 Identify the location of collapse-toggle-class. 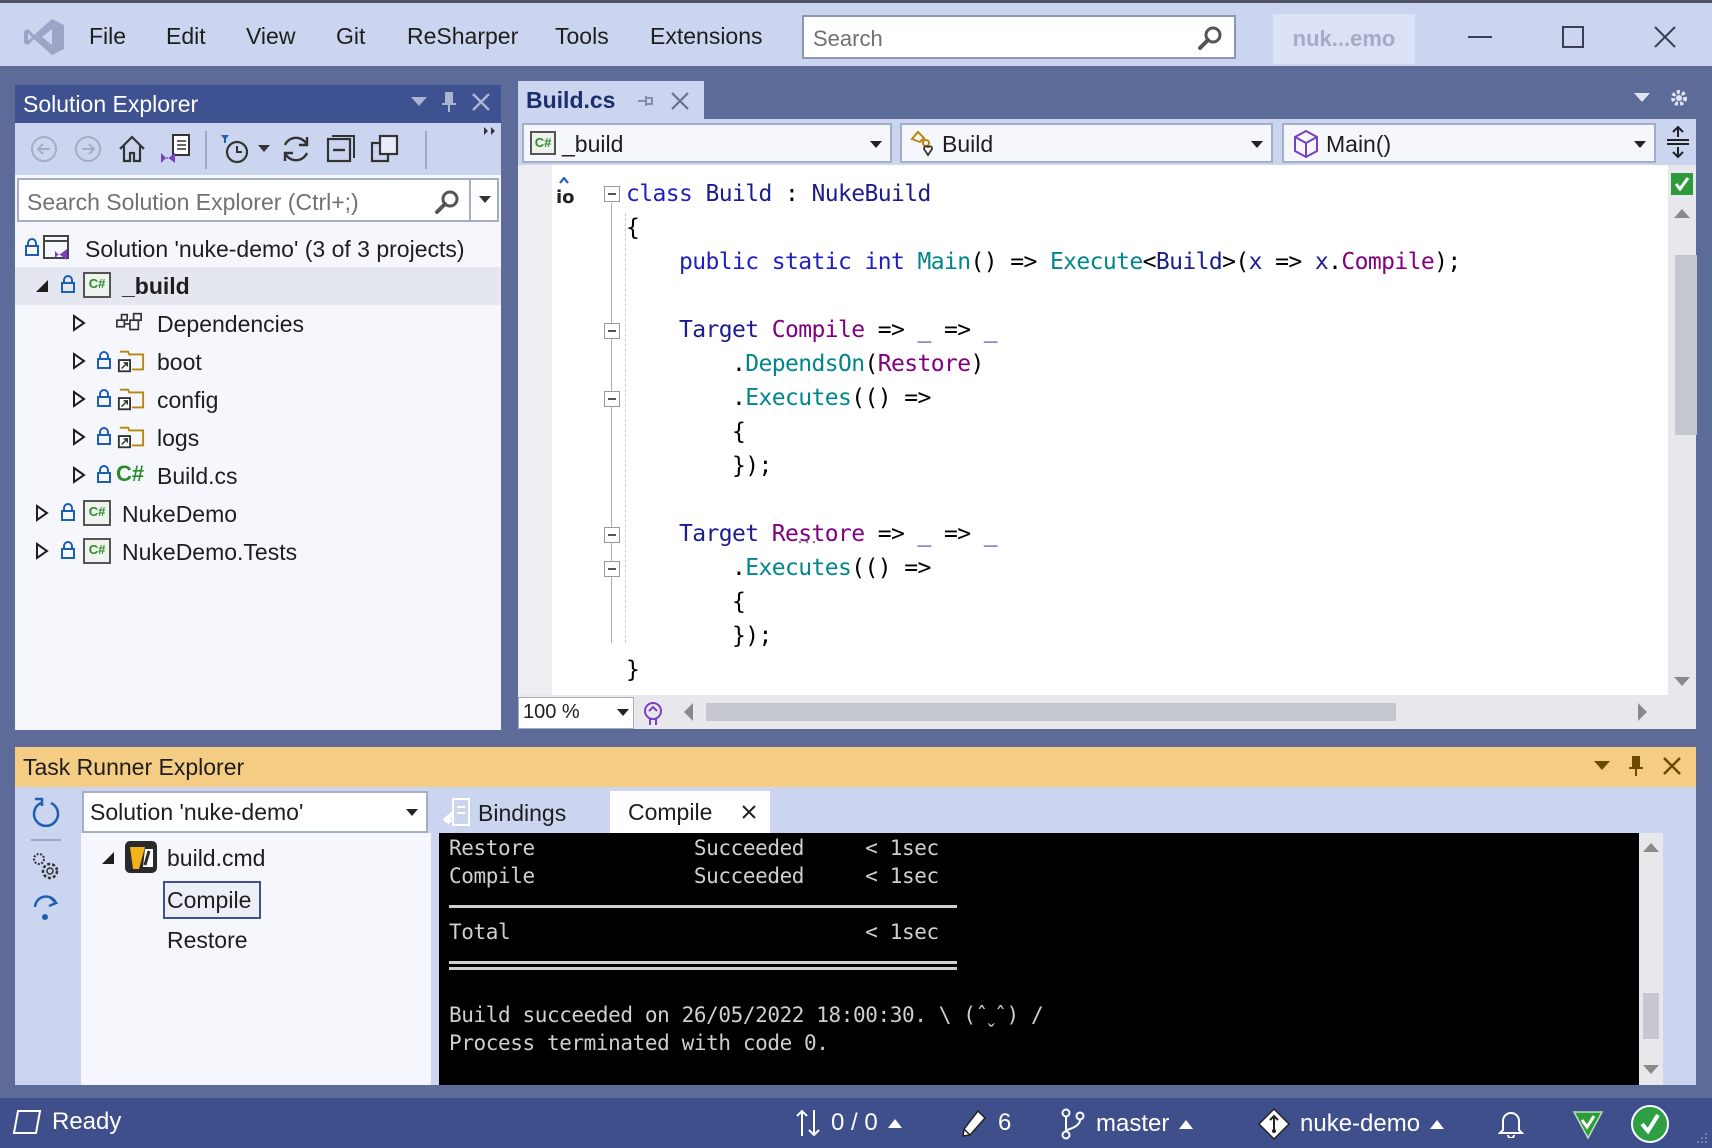
(612, 194).